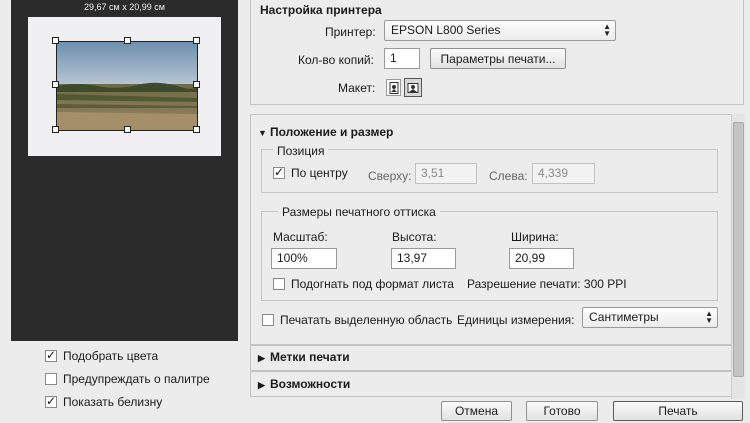 The width and height of the screenshot is (750, 423). I want to click on gamut-warning-label: Предупреждать о палитре, so click(136, 379).